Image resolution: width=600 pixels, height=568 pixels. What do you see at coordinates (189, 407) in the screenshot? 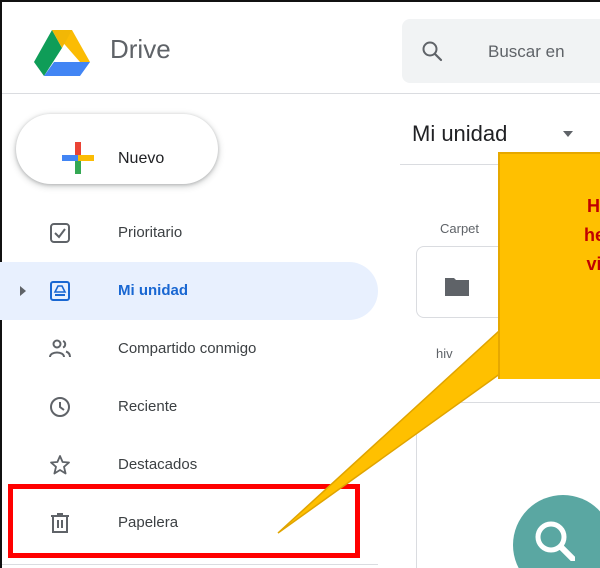
I see `sidebar-item-recent: Reciente` at bounding box center [189, 407].